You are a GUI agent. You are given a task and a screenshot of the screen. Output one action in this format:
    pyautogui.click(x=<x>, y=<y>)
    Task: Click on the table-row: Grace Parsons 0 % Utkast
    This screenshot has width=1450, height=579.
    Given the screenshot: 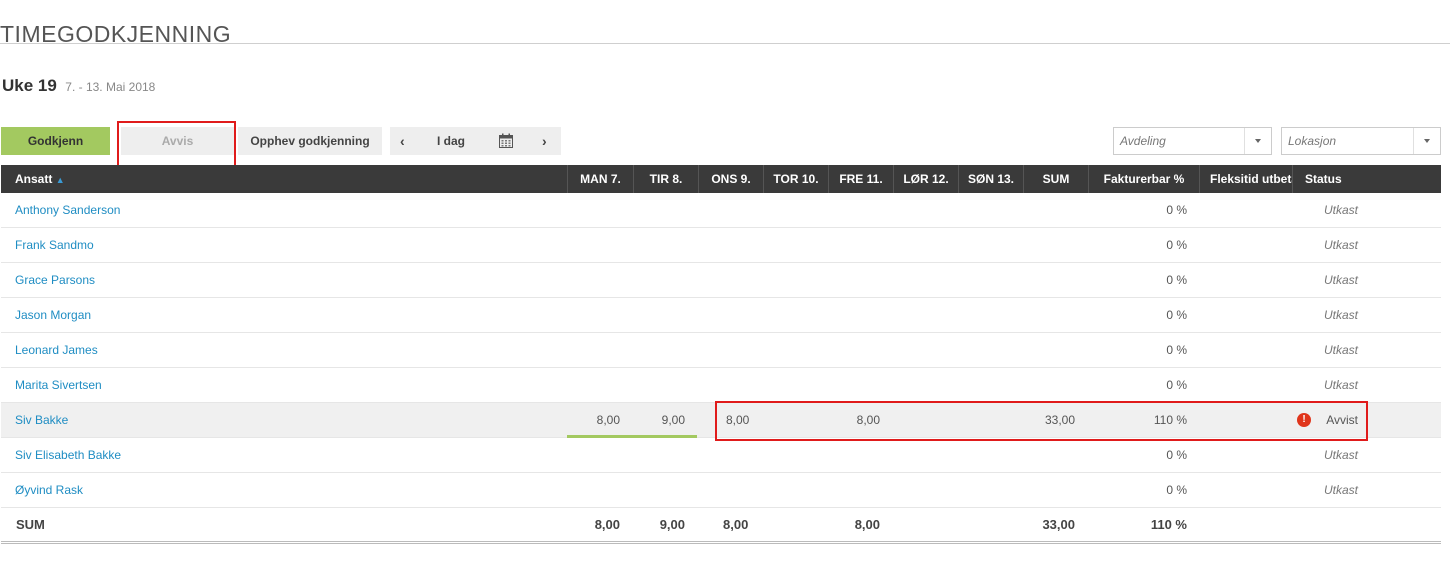 What is the action you would take?
    pyautogui.click(x=721, y=280)
    